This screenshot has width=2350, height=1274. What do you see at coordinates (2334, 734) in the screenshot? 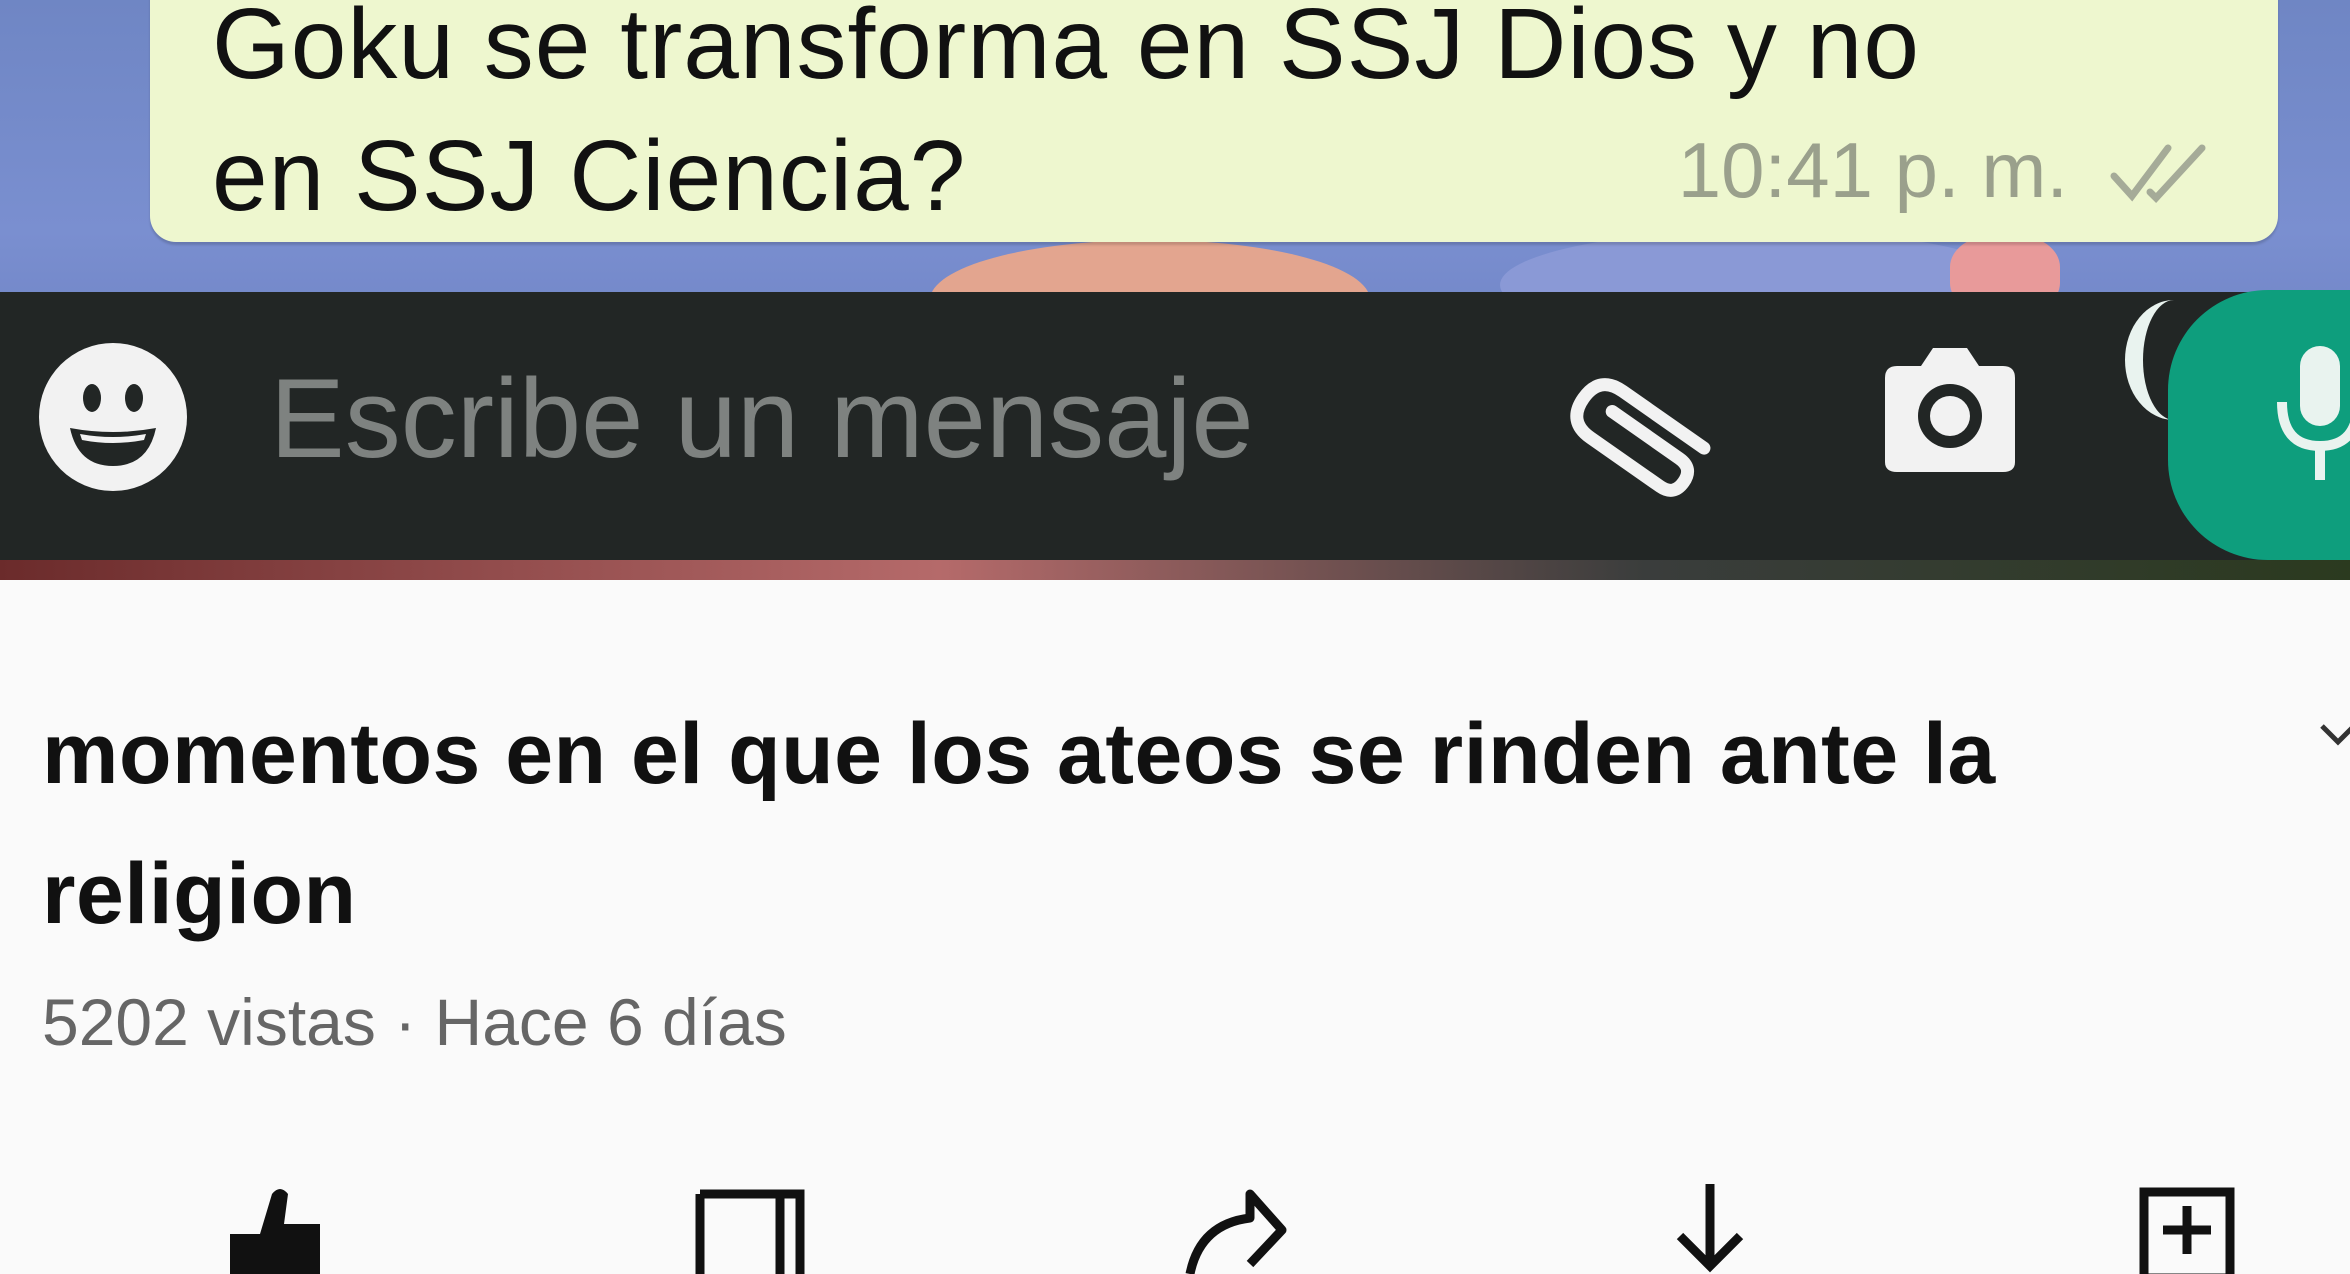
I see `chevron-down-icon` at bounding box center [2334, 734].